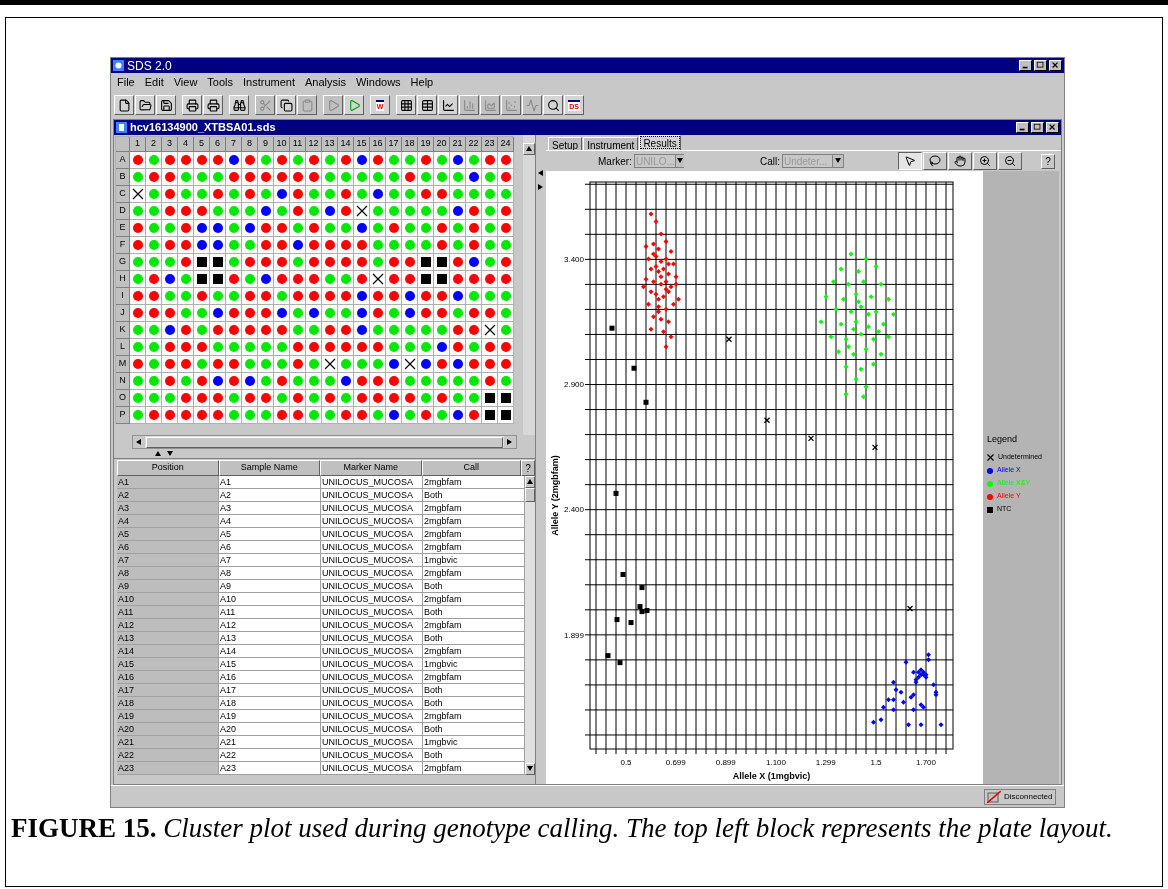 The height and width of the screenshot is (889, 1168). Describe the element at coordinates (123, 279) in the screenshot. I see `row-header: H` at that location.